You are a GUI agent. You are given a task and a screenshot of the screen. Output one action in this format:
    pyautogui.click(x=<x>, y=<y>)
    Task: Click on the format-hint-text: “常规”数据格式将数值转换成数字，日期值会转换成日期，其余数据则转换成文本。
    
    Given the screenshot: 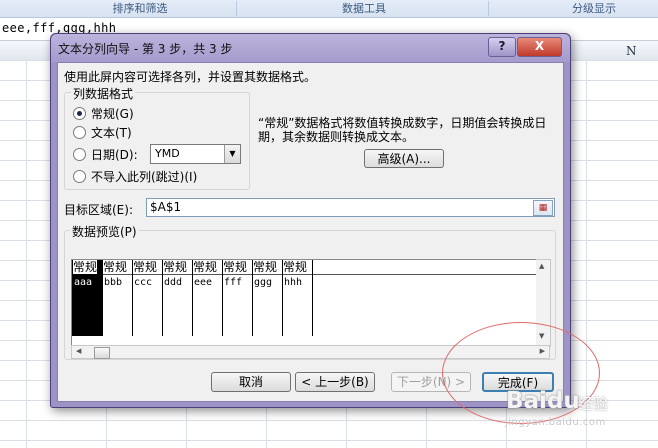 What is the action you would take?
    pyautogui.click(x=402, y=130)
    